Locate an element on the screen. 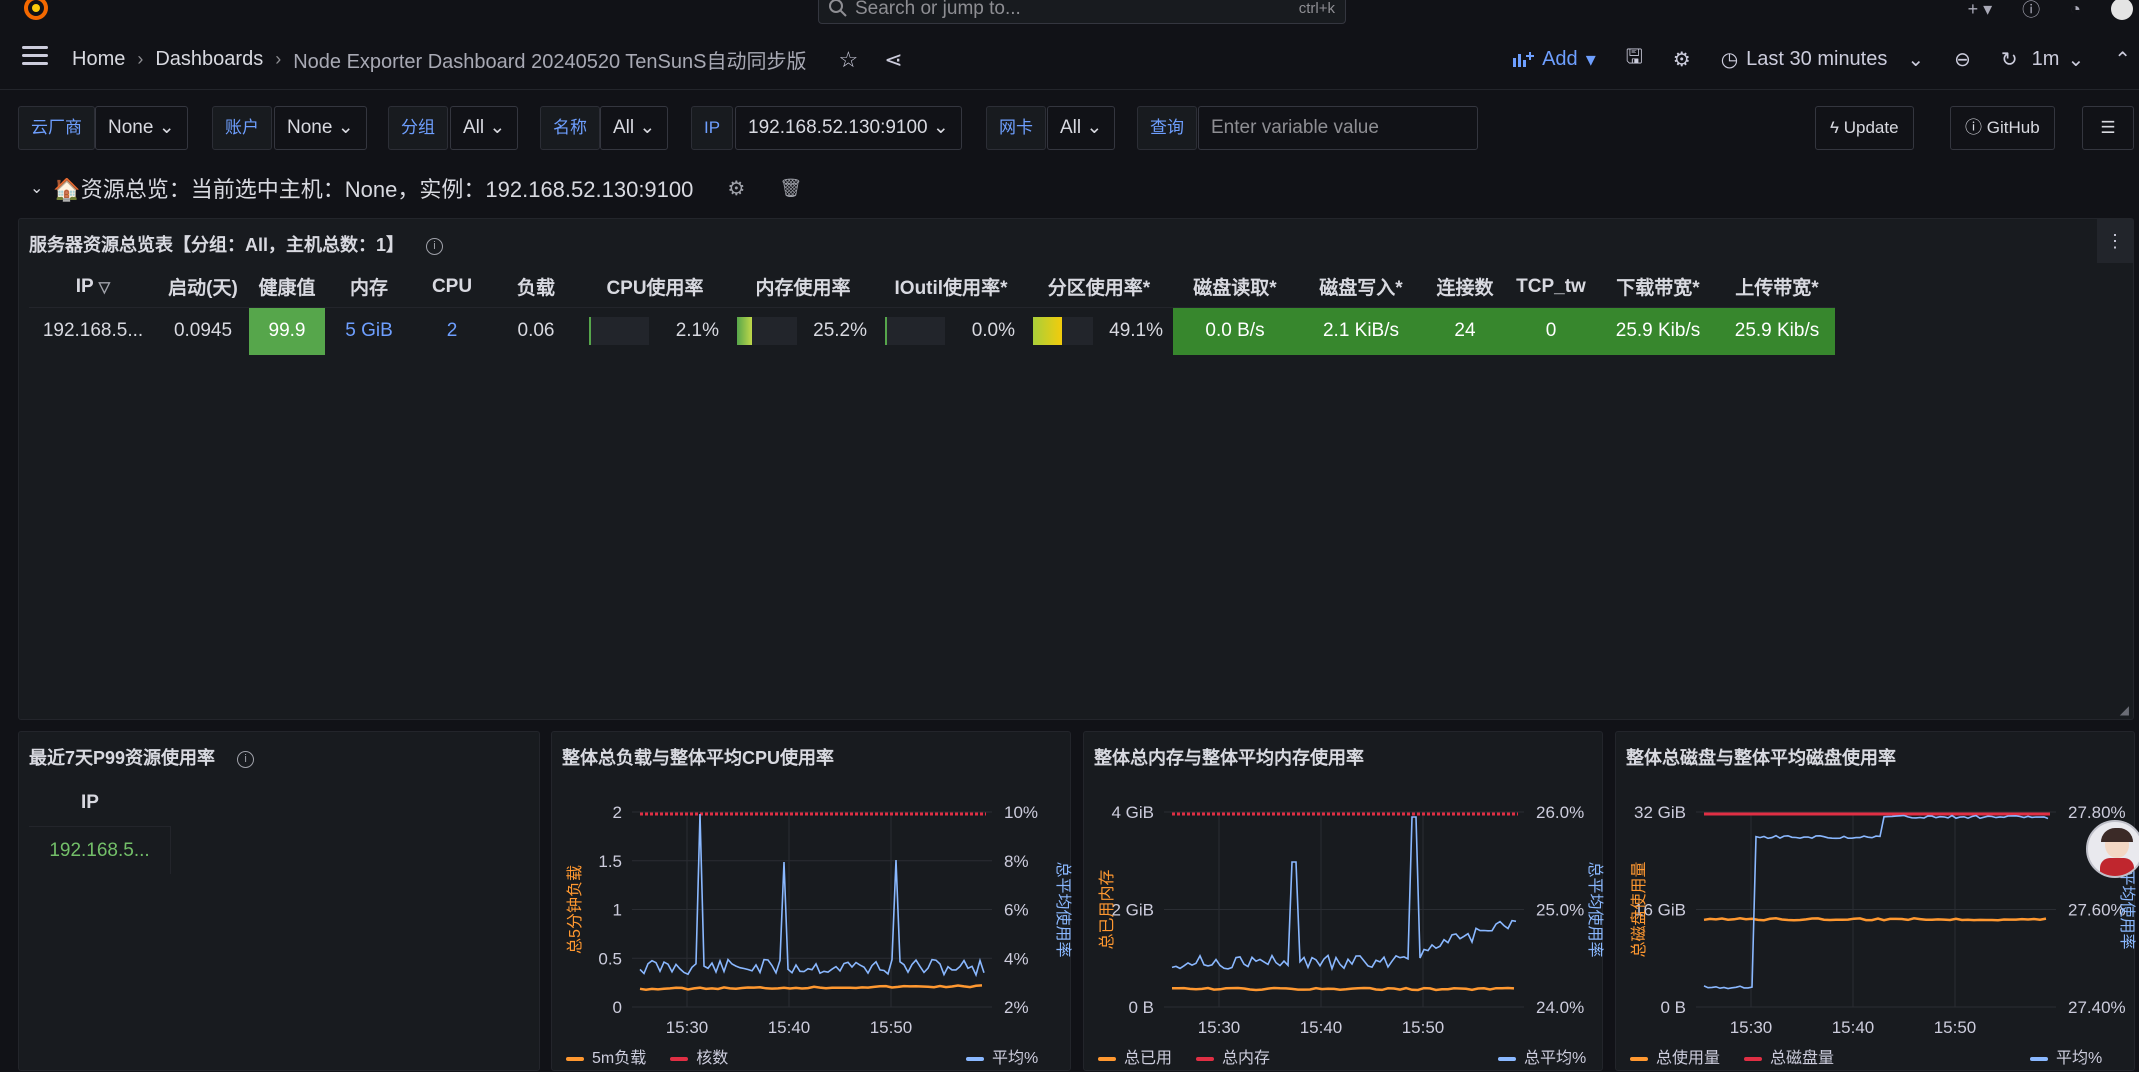 The height and width of the screenshot is (1072, 2139). col-header: TCP_tw is located at coordinates (1551, 287).